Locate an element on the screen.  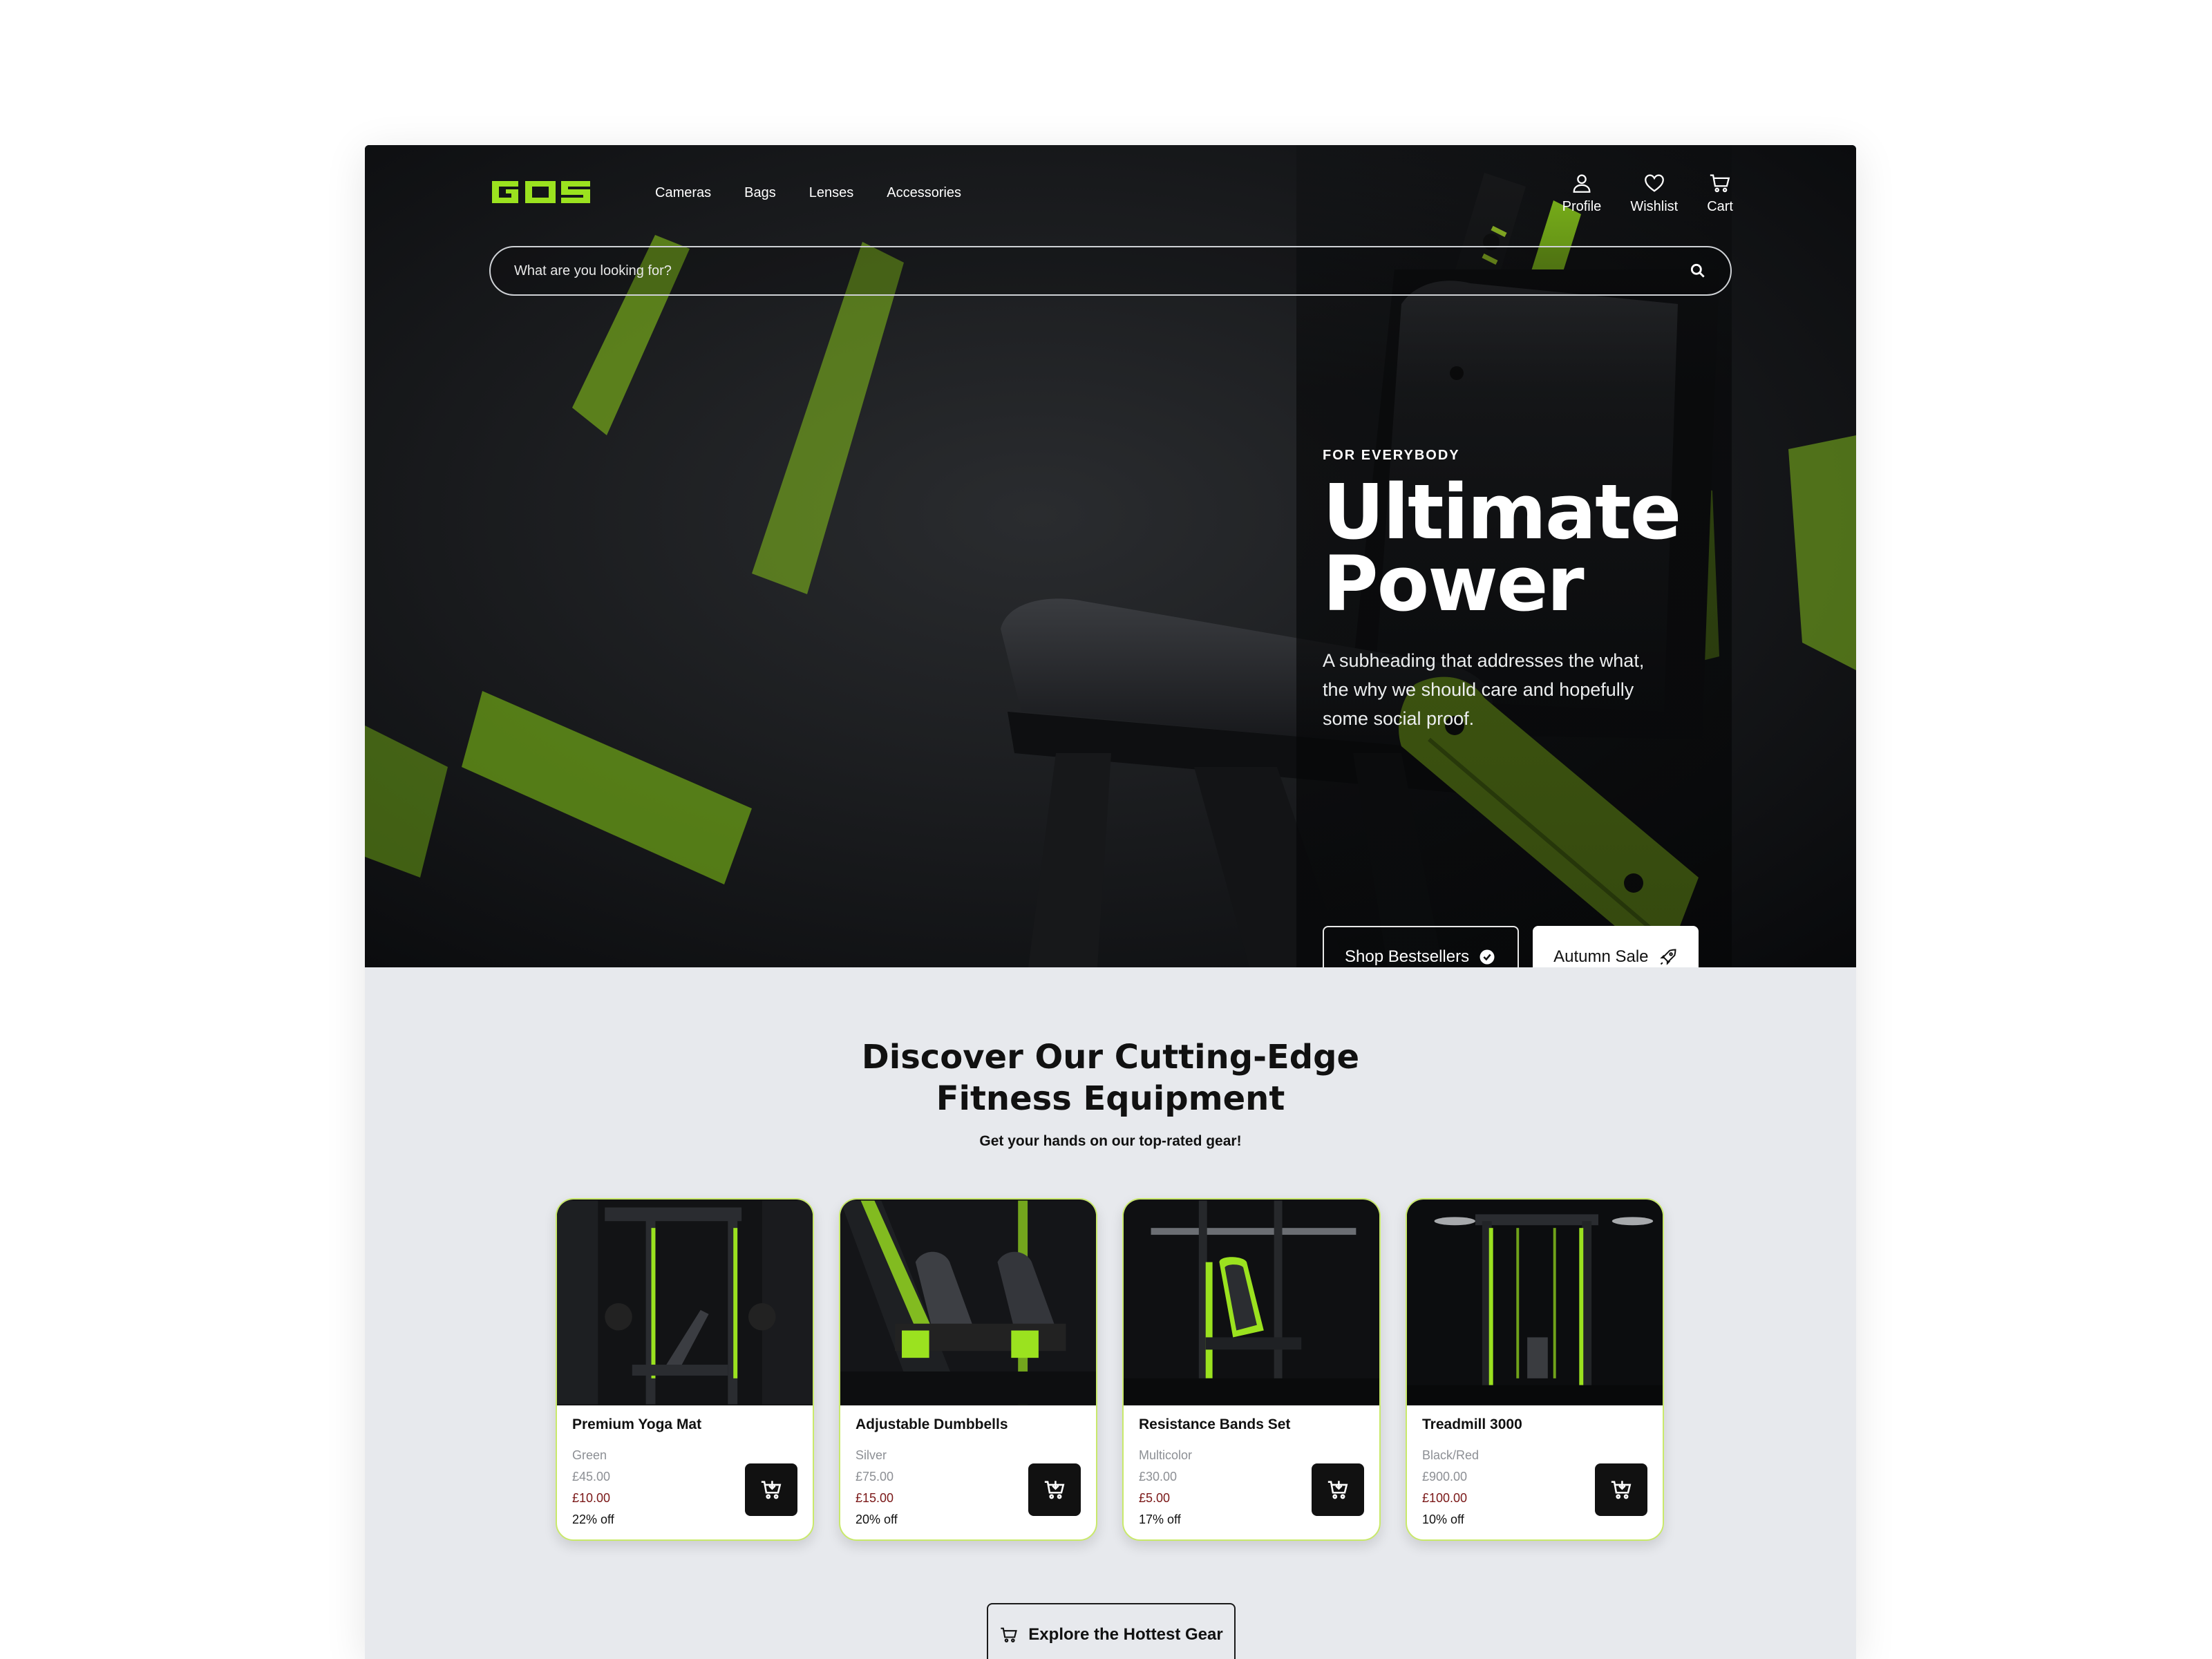
rocket-icon is located at coordinates (1667, 957).